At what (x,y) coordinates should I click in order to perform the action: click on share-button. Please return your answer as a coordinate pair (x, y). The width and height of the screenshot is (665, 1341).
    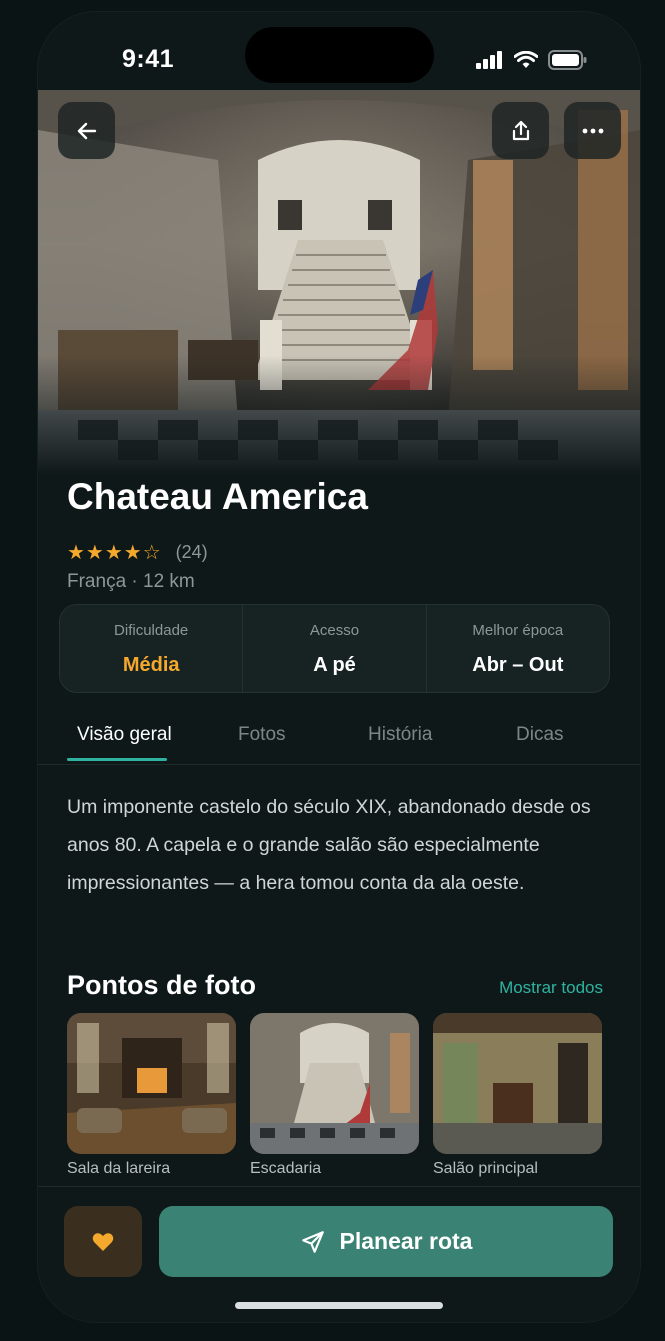
    Looking at the image, I should click on (520, 130).